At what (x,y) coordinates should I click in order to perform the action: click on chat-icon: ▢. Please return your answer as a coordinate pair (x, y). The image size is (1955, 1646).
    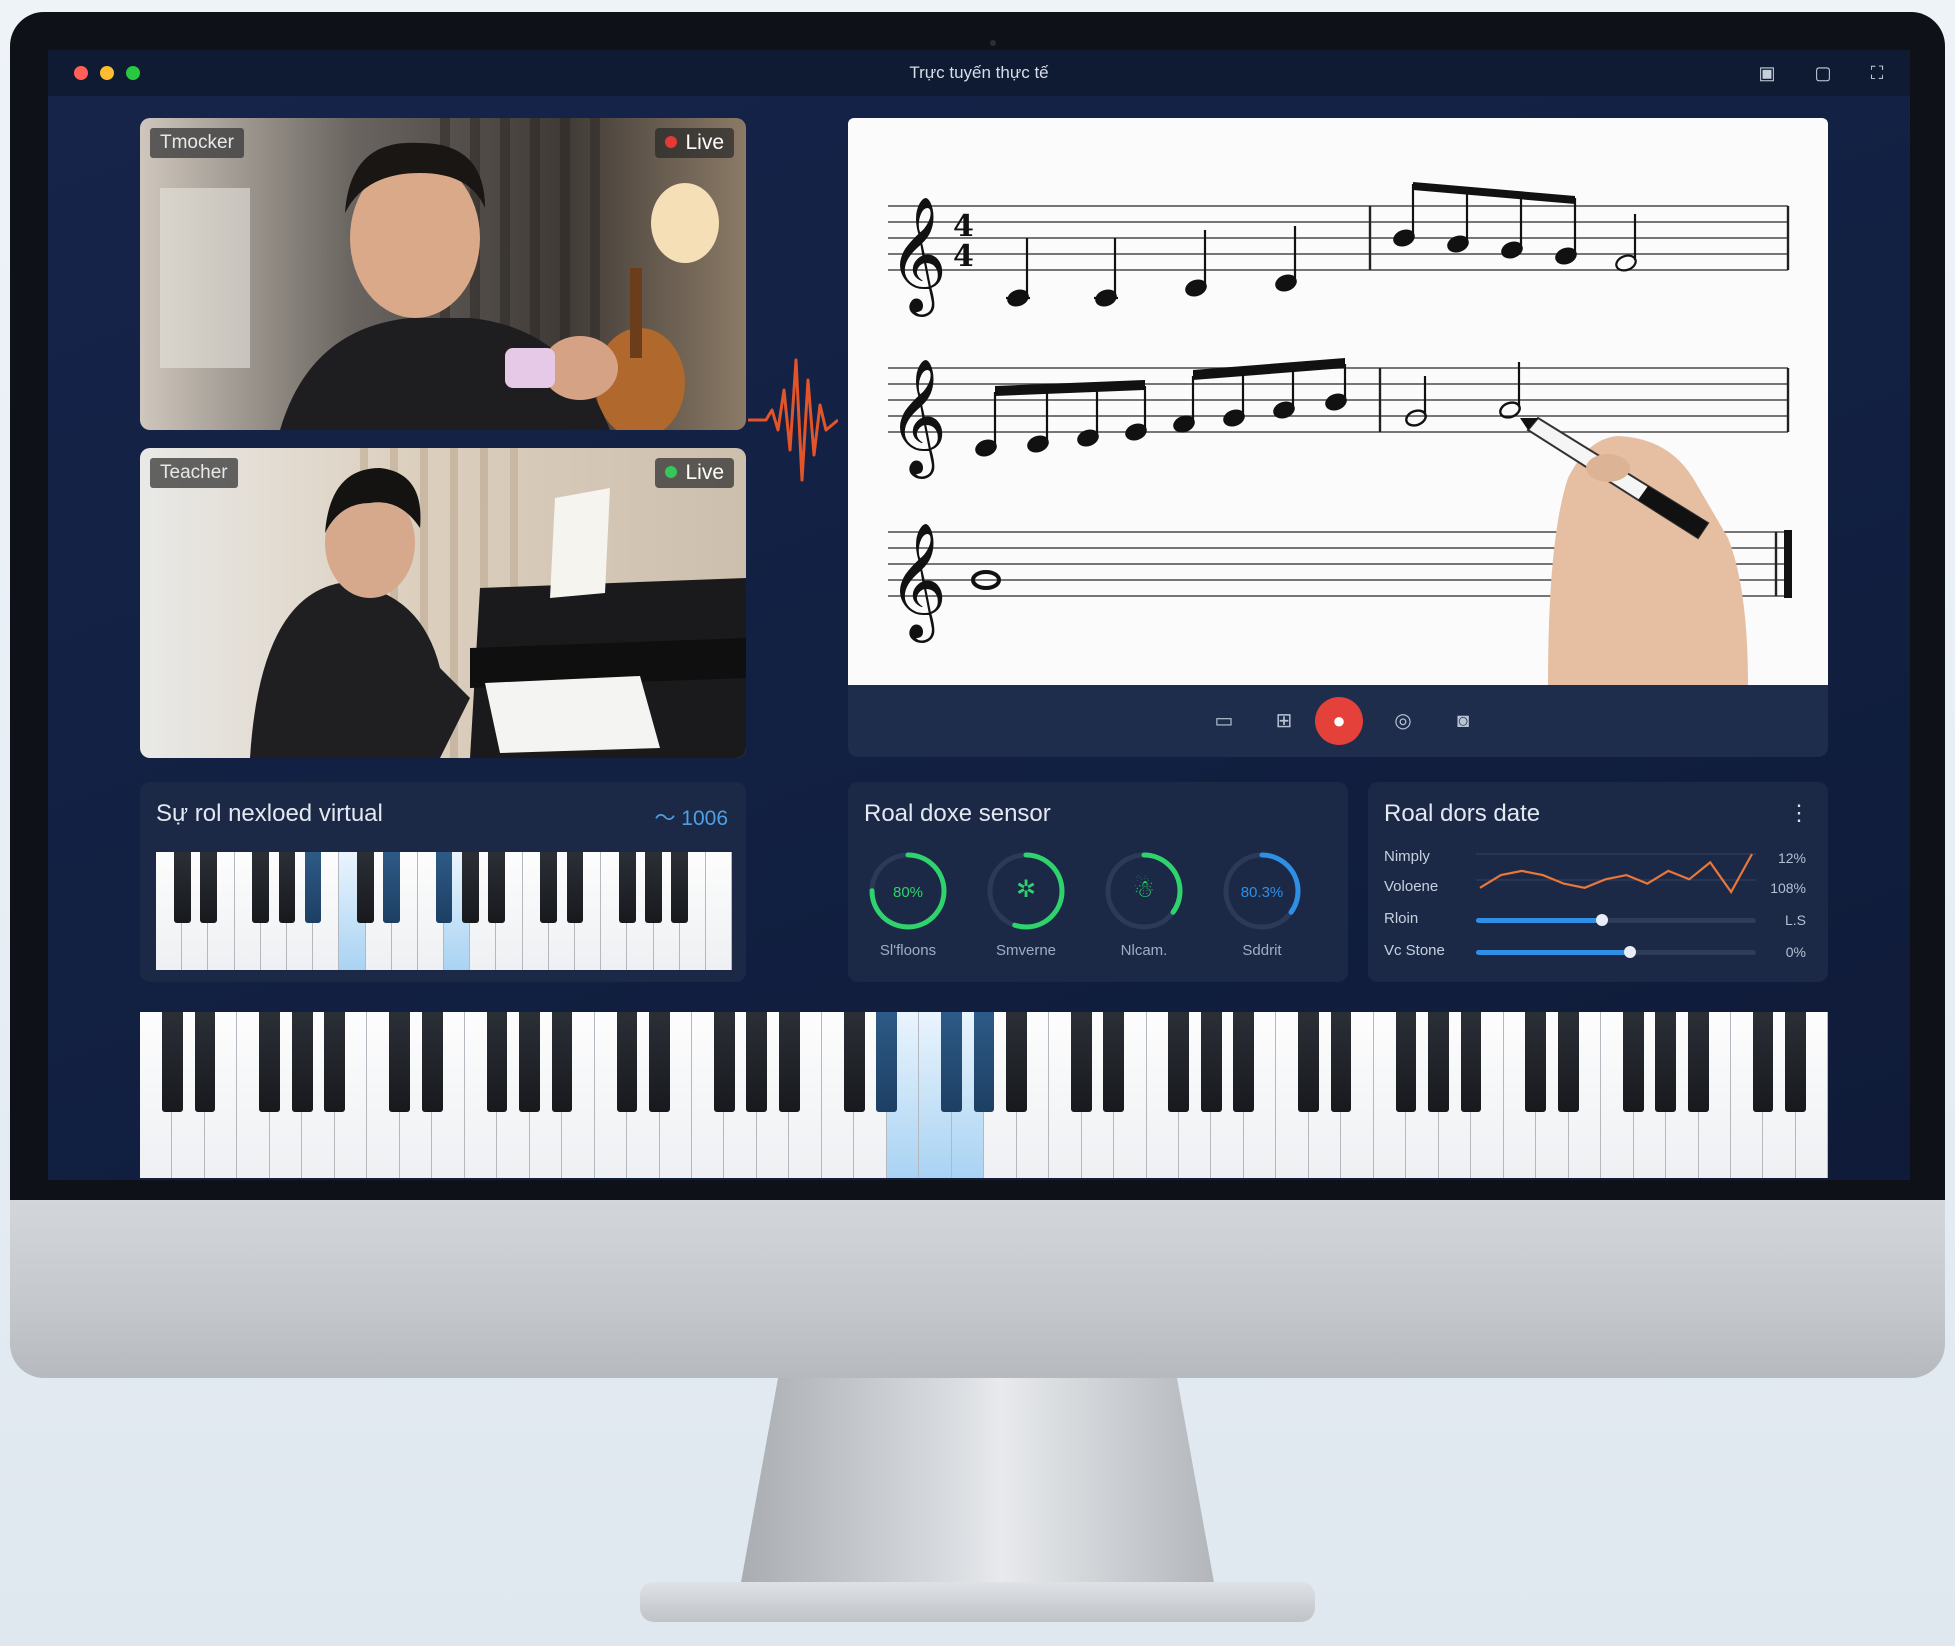
    Looking at the image, I should click on (1823, 73).